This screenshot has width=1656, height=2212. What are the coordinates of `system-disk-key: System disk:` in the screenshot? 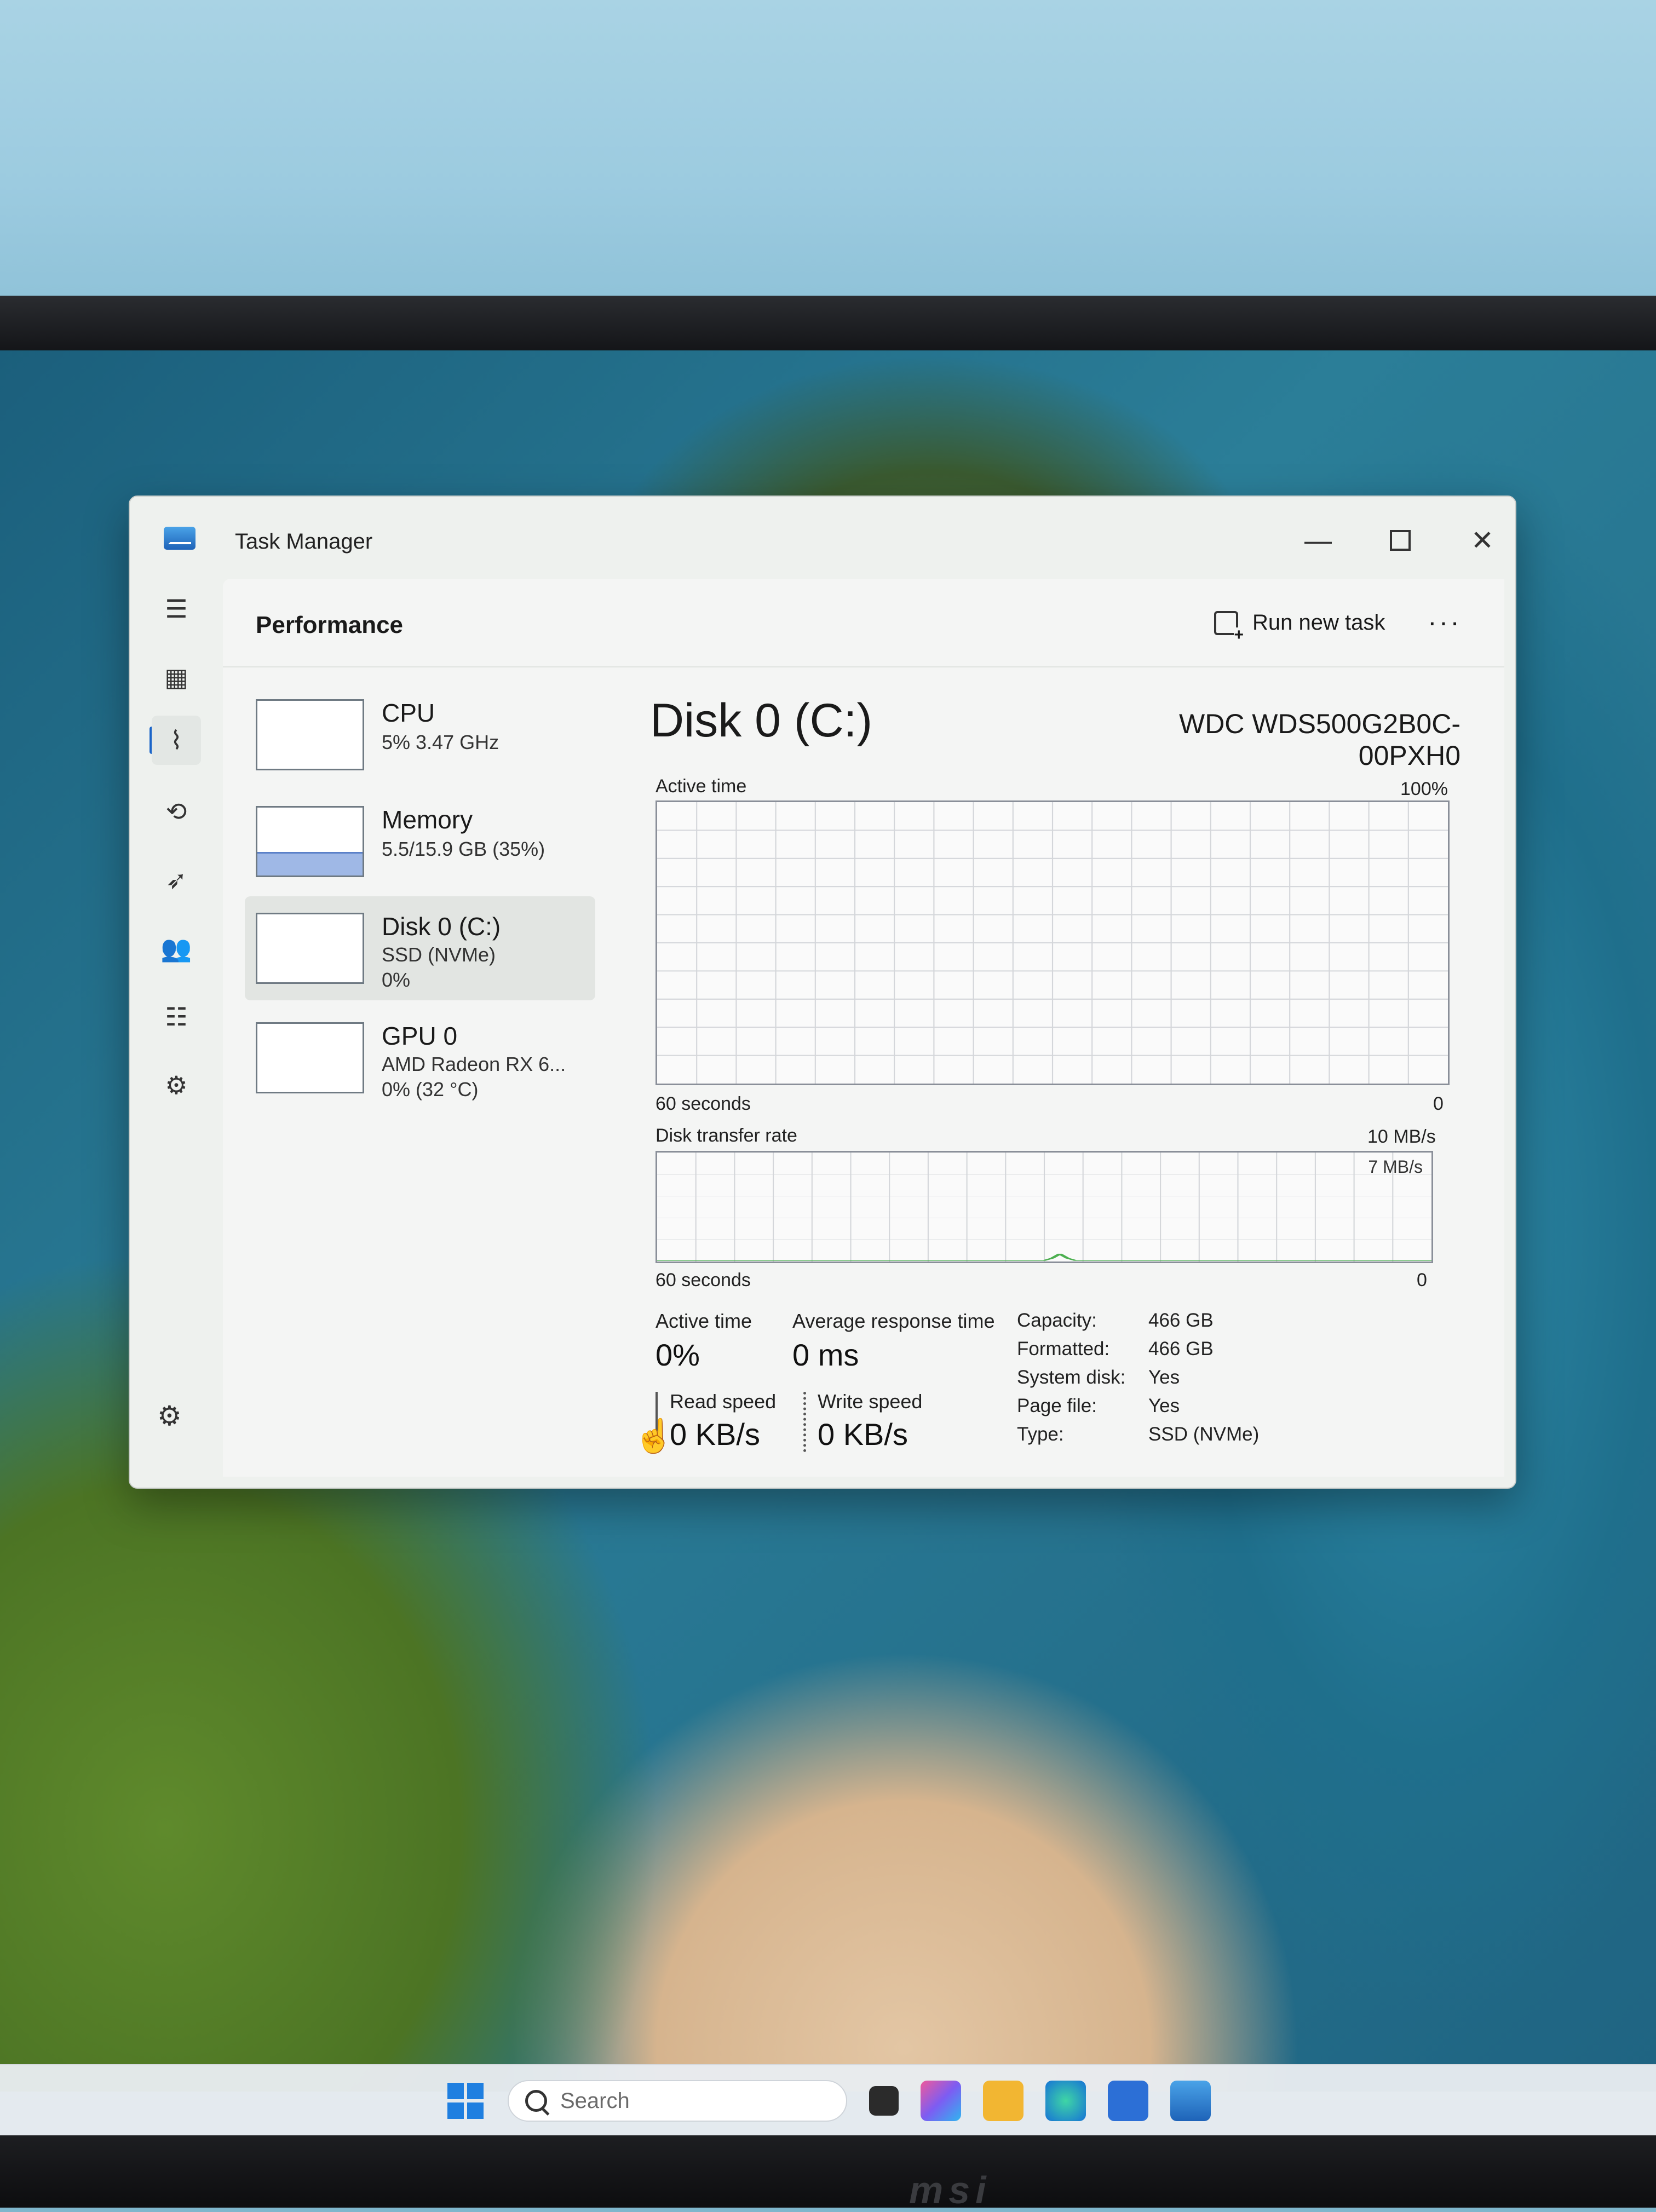 It's located at (1071, 1378).